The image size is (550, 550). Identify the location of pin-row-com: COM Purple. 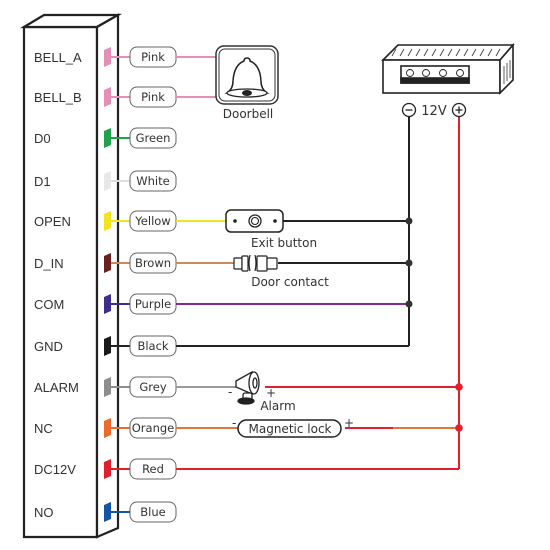
(105, 304).